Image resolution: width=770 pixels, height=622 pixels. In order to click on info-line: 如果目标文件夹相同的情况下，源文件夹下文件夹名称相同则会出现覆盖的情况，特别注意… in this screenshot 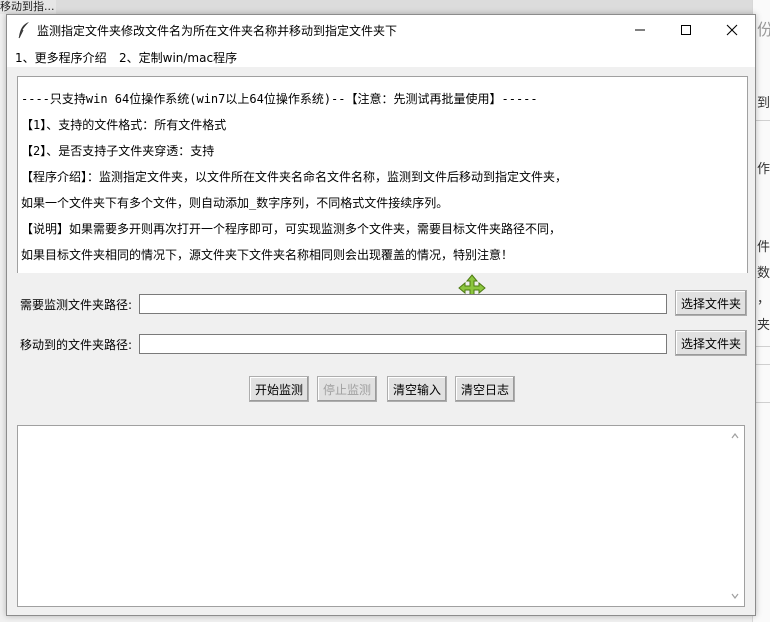, I will do `click(267, 255)`.